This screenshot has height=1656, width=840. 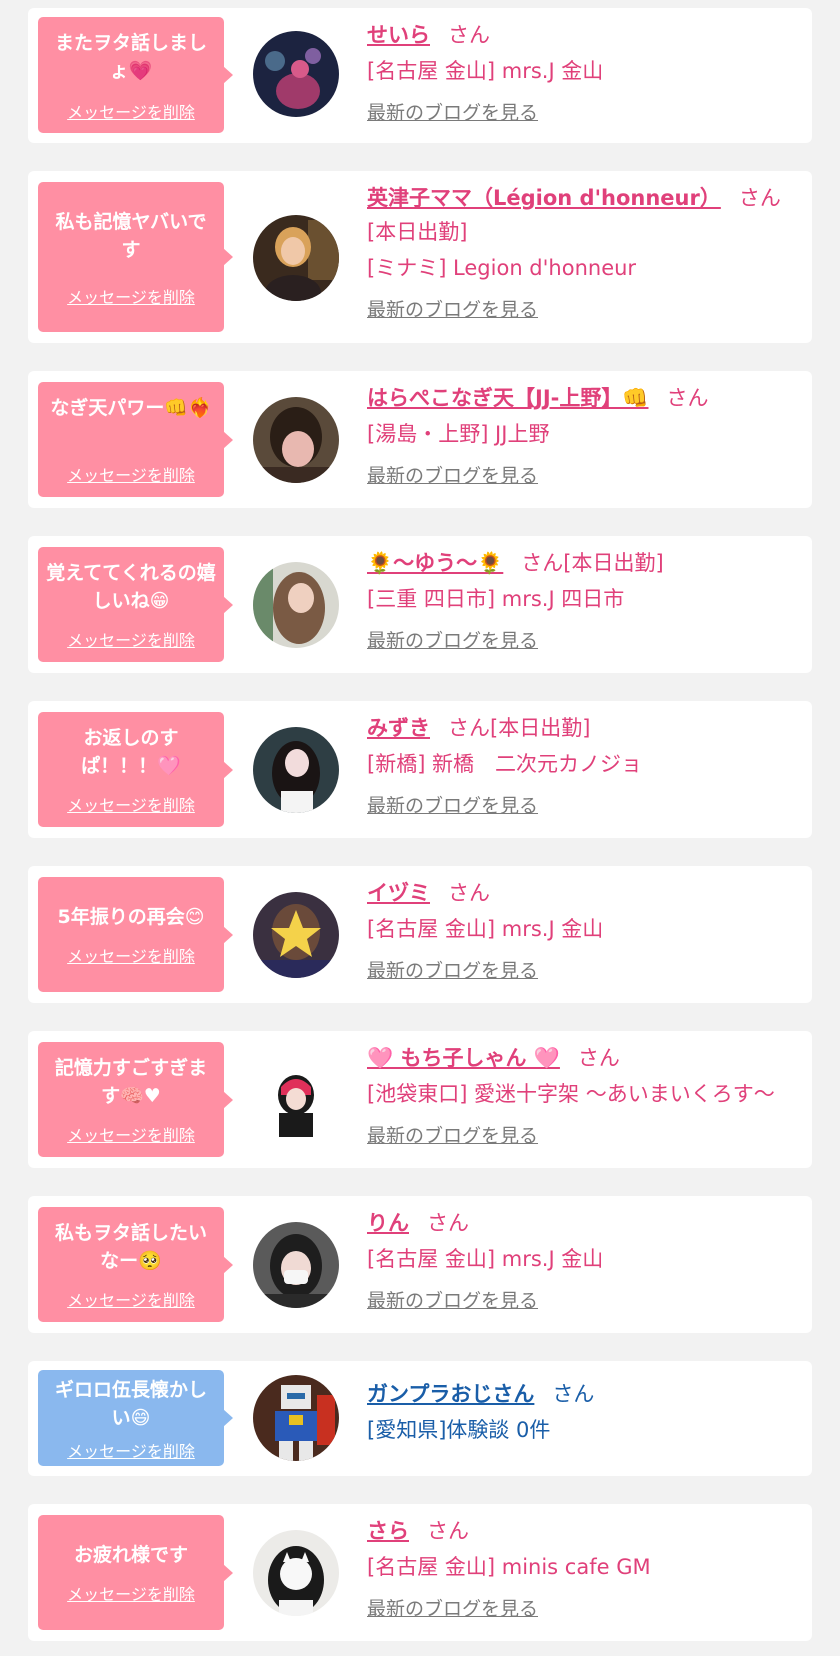 I want to click on message-bubble: またヲタ話しましょ💗 メッセージを削除, so click(x=135, y=75).